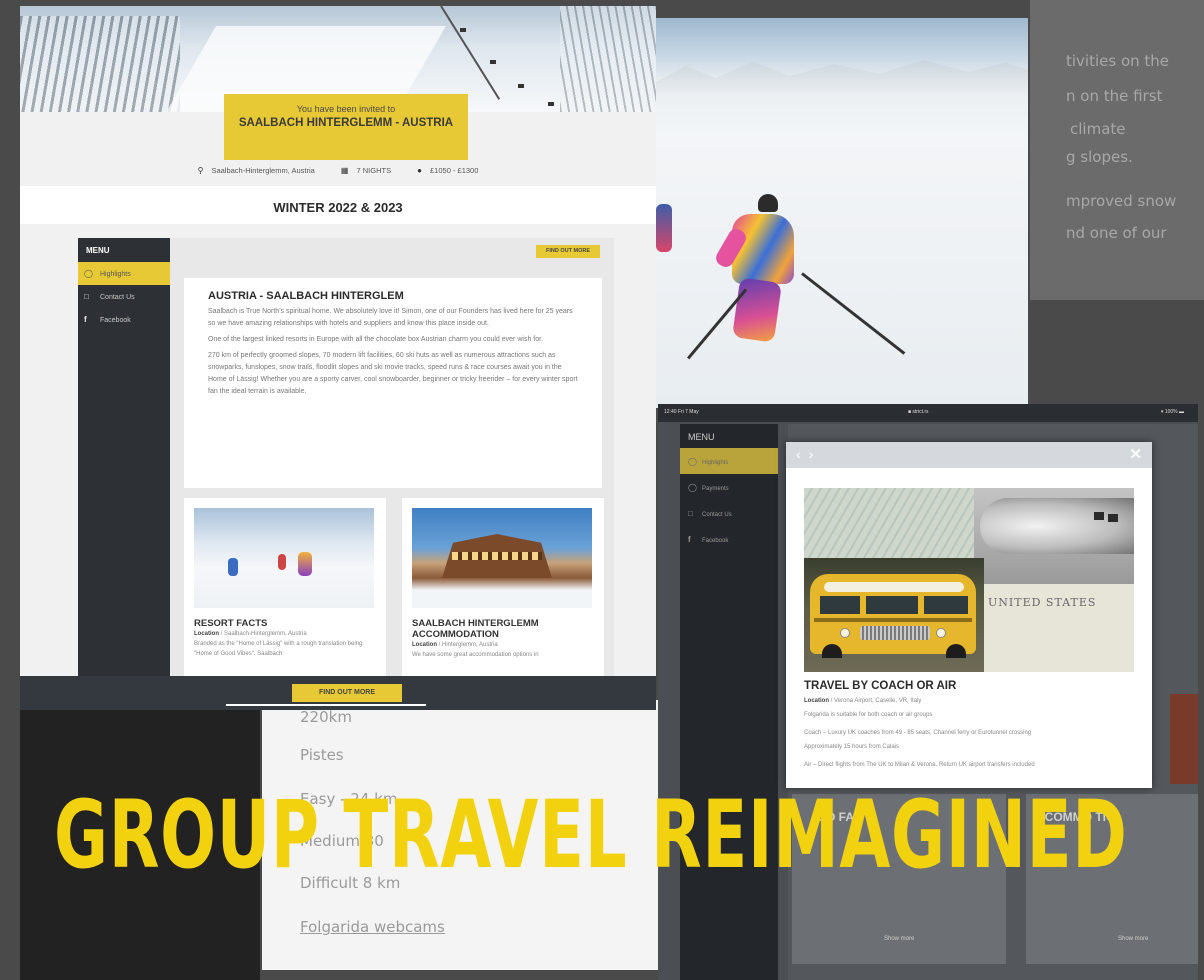  I want to click on pound-icon: ◯, so click(692, 487).